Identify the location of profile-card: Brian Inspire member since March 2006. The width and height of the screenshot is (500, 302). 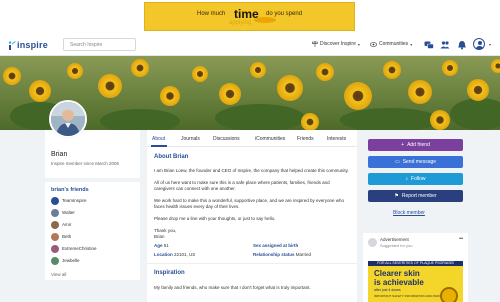
(92, 154).